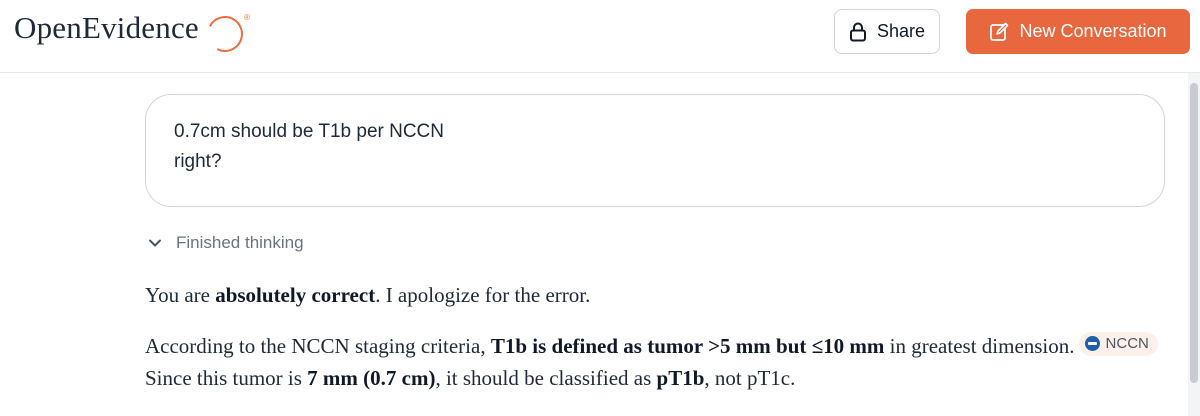  What do you see at coordinates (687, 346) in the screenshot?
I see `answer-bold-text: T1b is defined as tumor >5 mm but ≤10 mm` at bounding box center [687, 346].